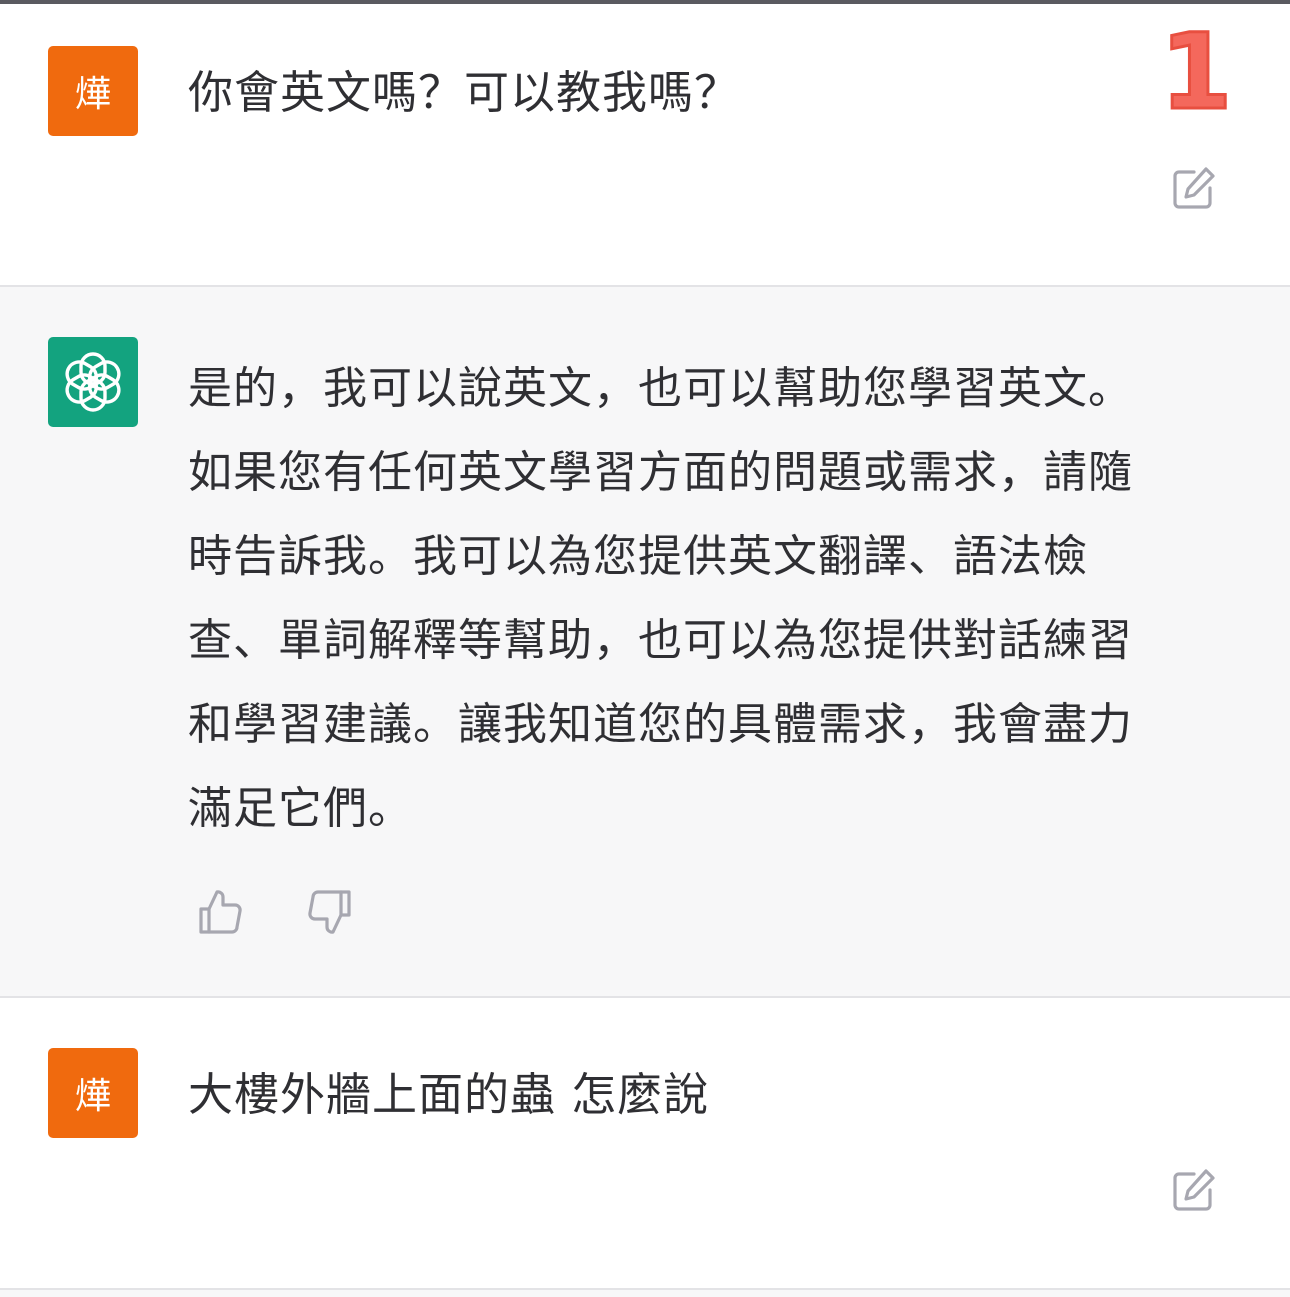 Image resolution: width=1290 pixels, height=1297 pixels. I want to click on thumbs-up-icon, so click(220, 912).